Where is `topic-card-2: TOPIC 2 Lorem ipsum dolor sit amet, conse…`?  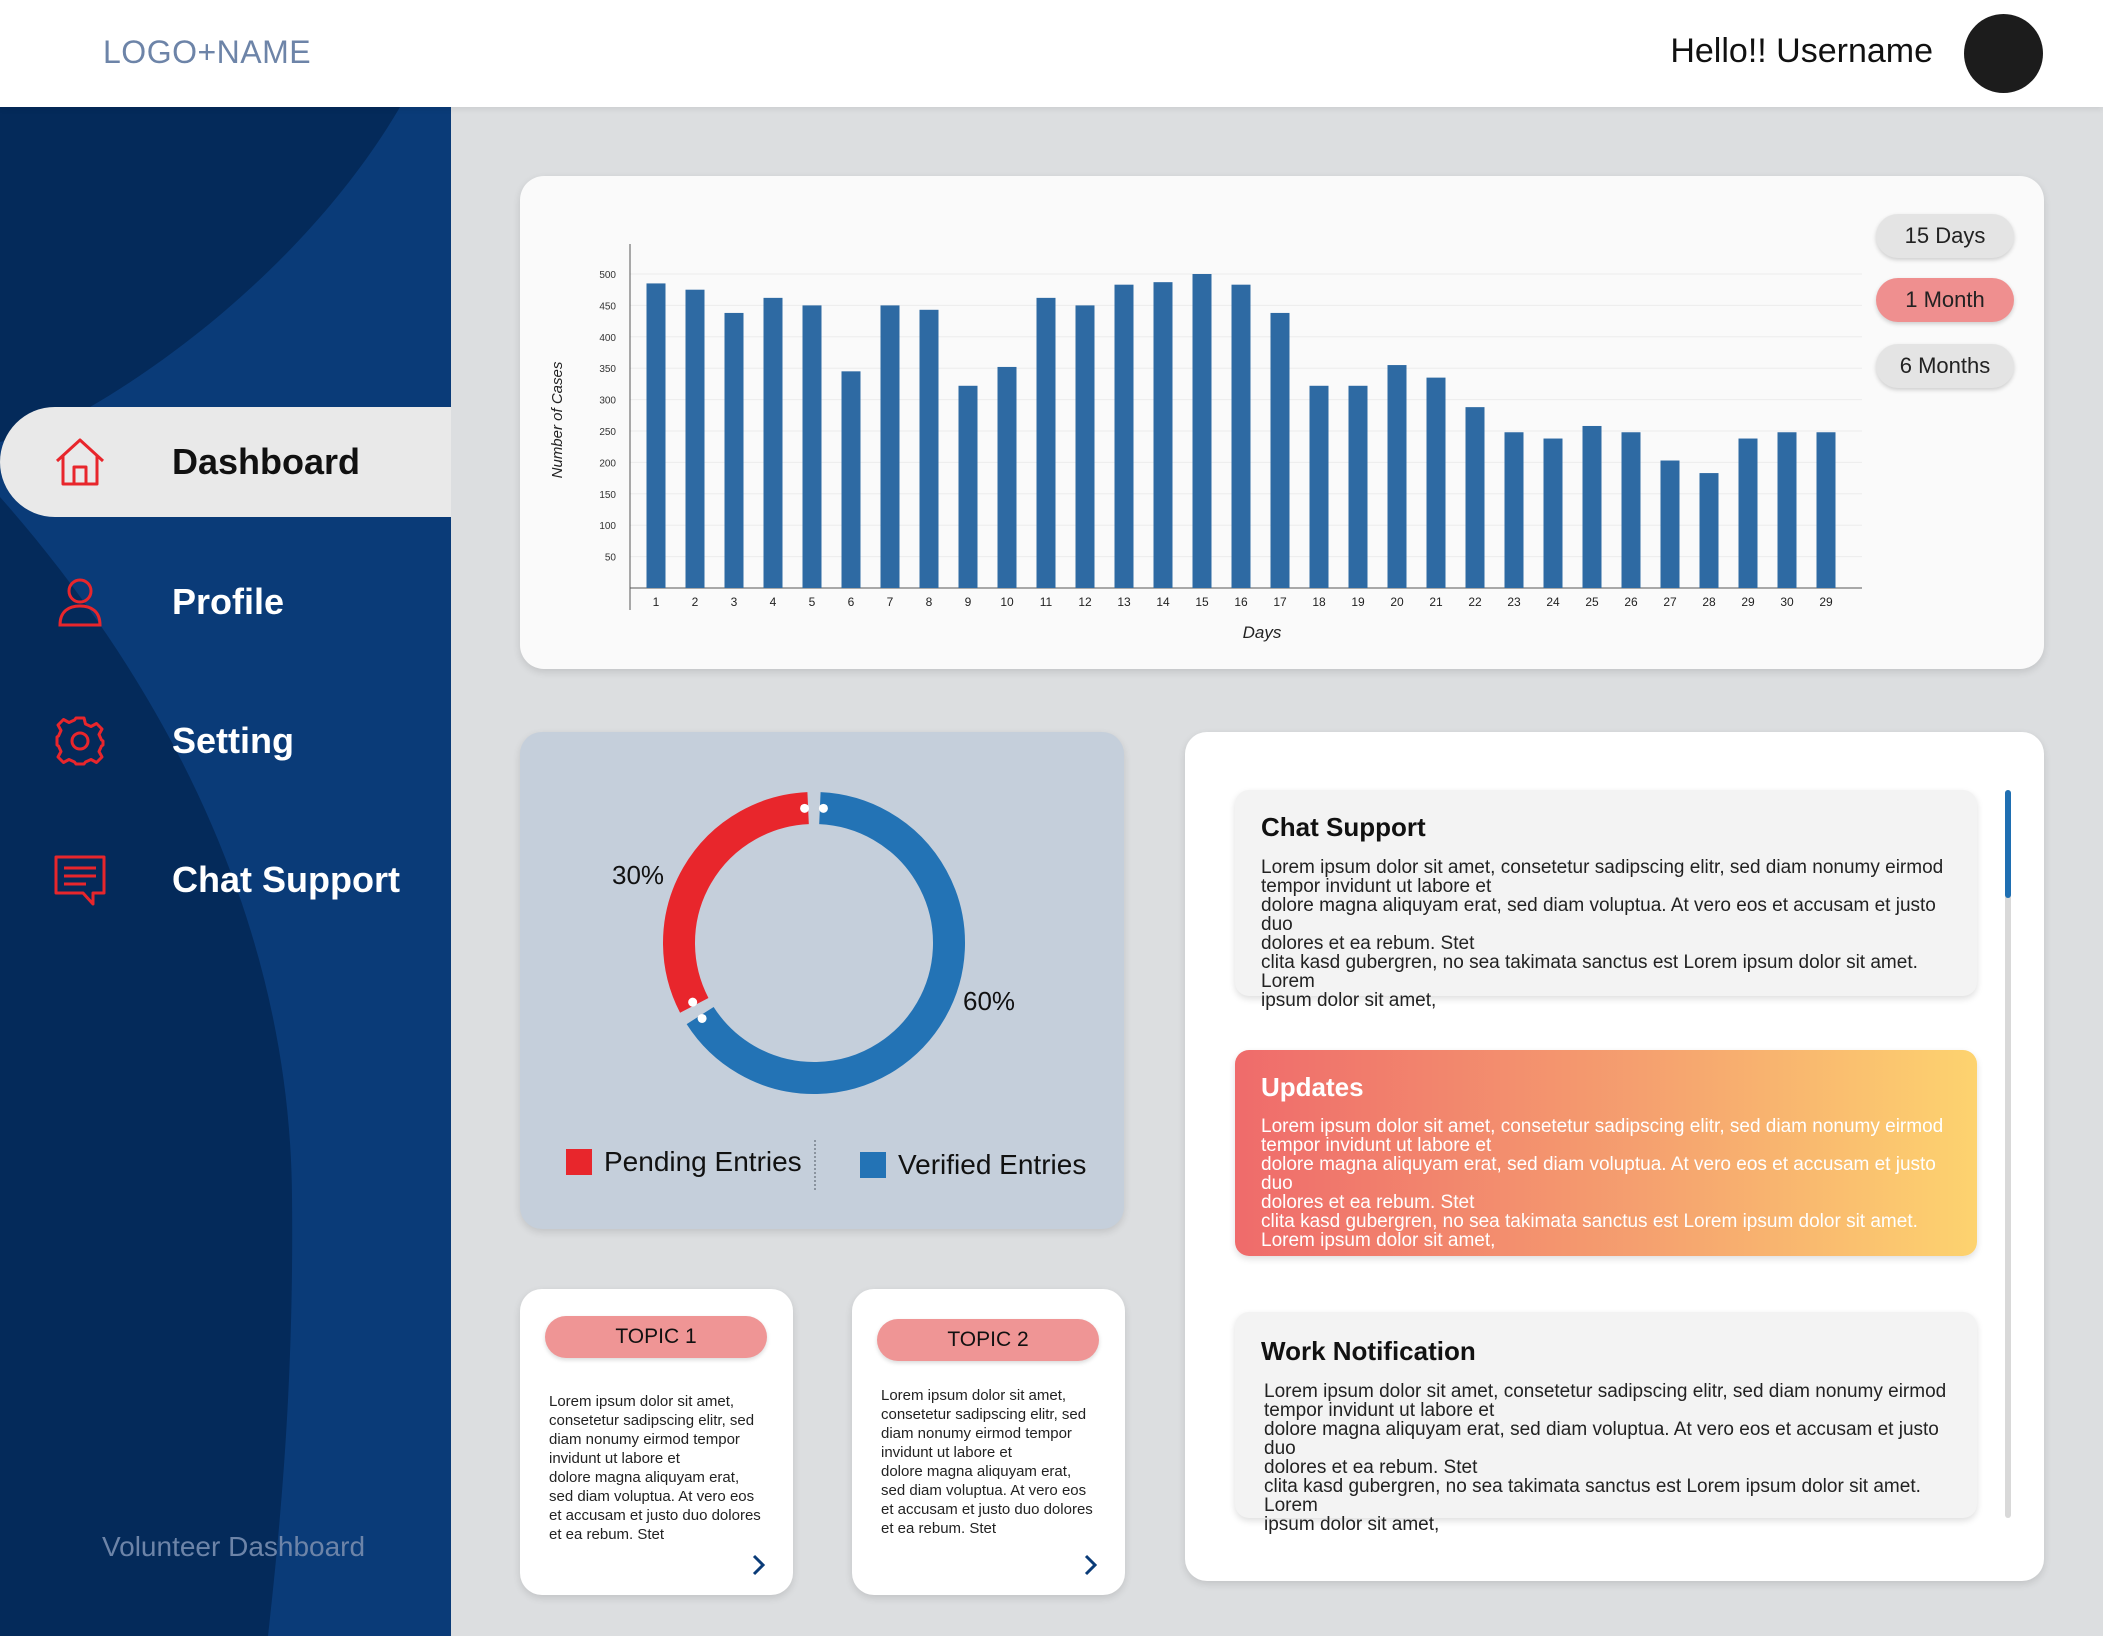
topic-card-2: TOPIC 2 Lorem ipsum dolor sit amet, conse… is located at coordinates (988, 1442).